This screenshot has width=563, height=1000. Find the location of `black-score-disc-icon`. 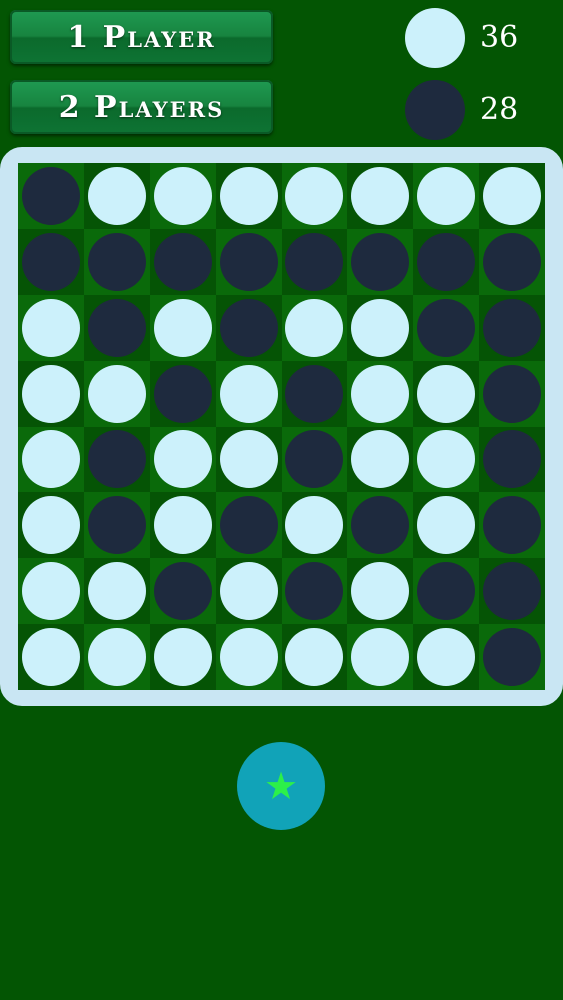

black-score-disc-icon is located at coordinates (435, 110).